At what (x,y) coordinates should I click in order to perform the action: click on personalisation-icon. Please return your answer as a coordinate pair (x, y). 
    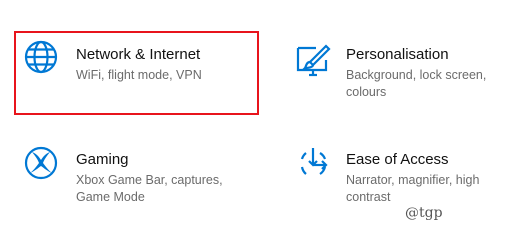
    Looking at the image, I should click on (315, 59).